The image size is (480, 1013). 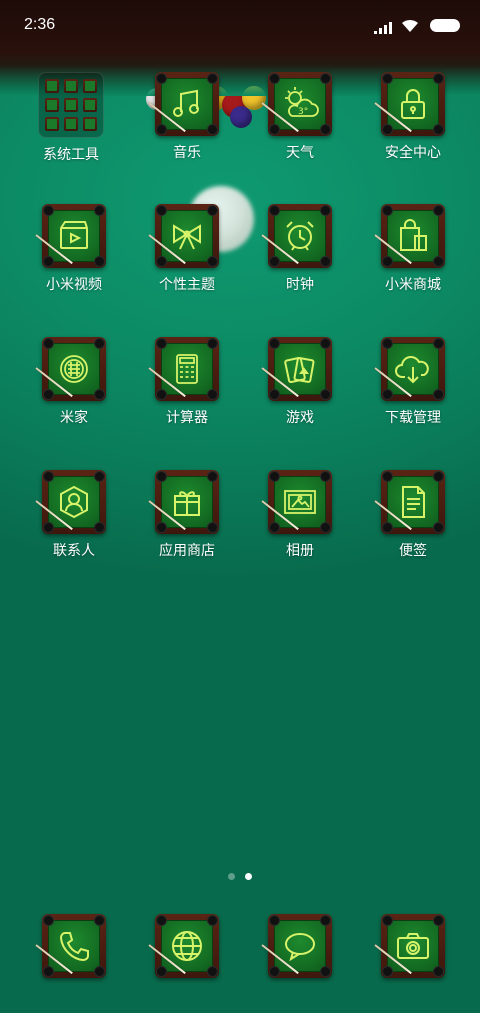 What do you see at coordinates (413, 502) in the screenshot?
I see `notes-icon` at bounding box center [413, 502].